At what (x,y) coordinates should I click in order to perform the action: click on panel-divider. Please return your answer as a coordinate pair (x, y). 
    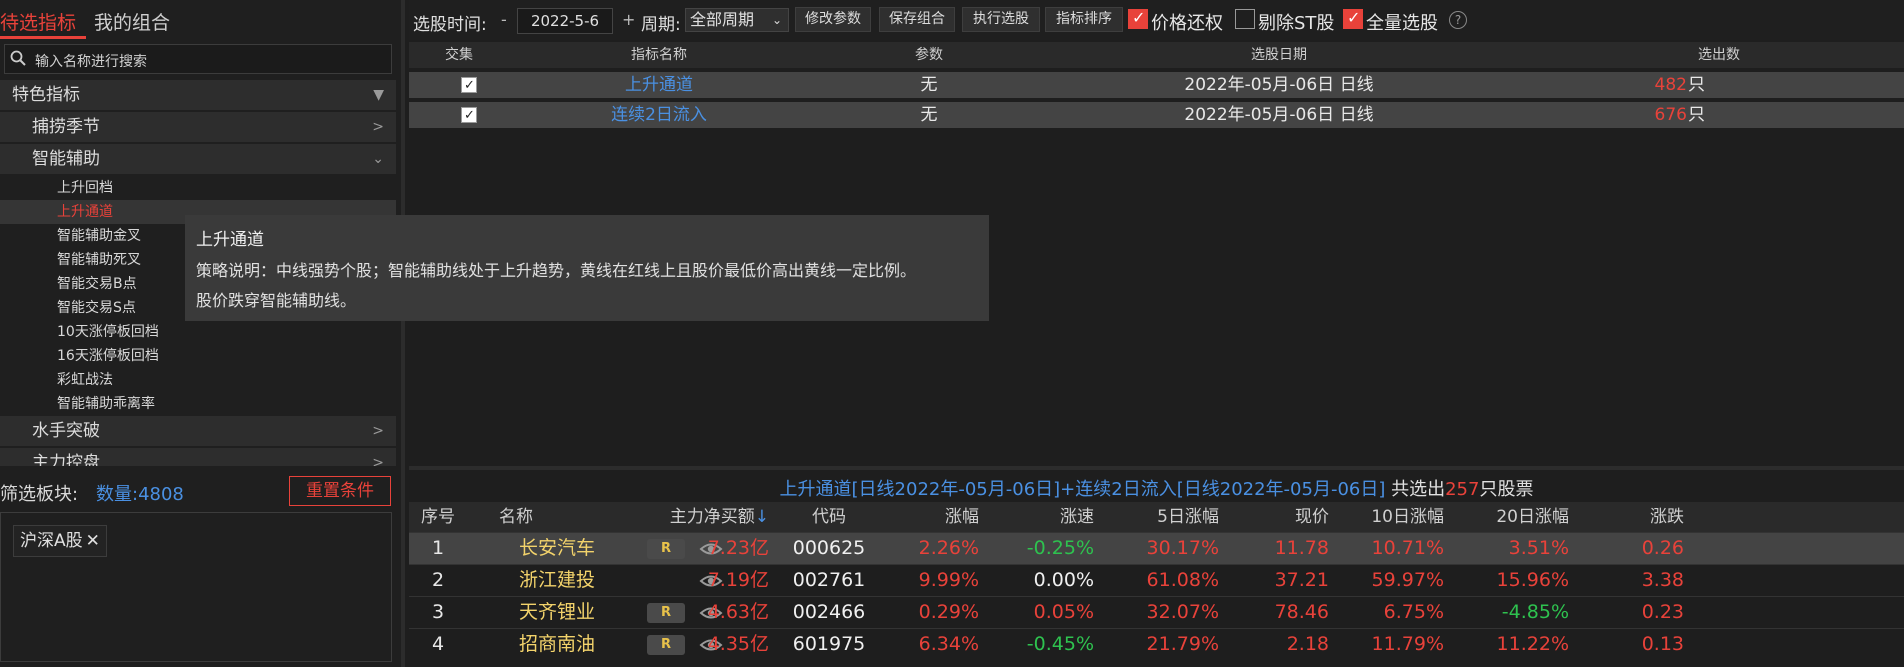
    Looking at the image, I should click on (1156, 468).